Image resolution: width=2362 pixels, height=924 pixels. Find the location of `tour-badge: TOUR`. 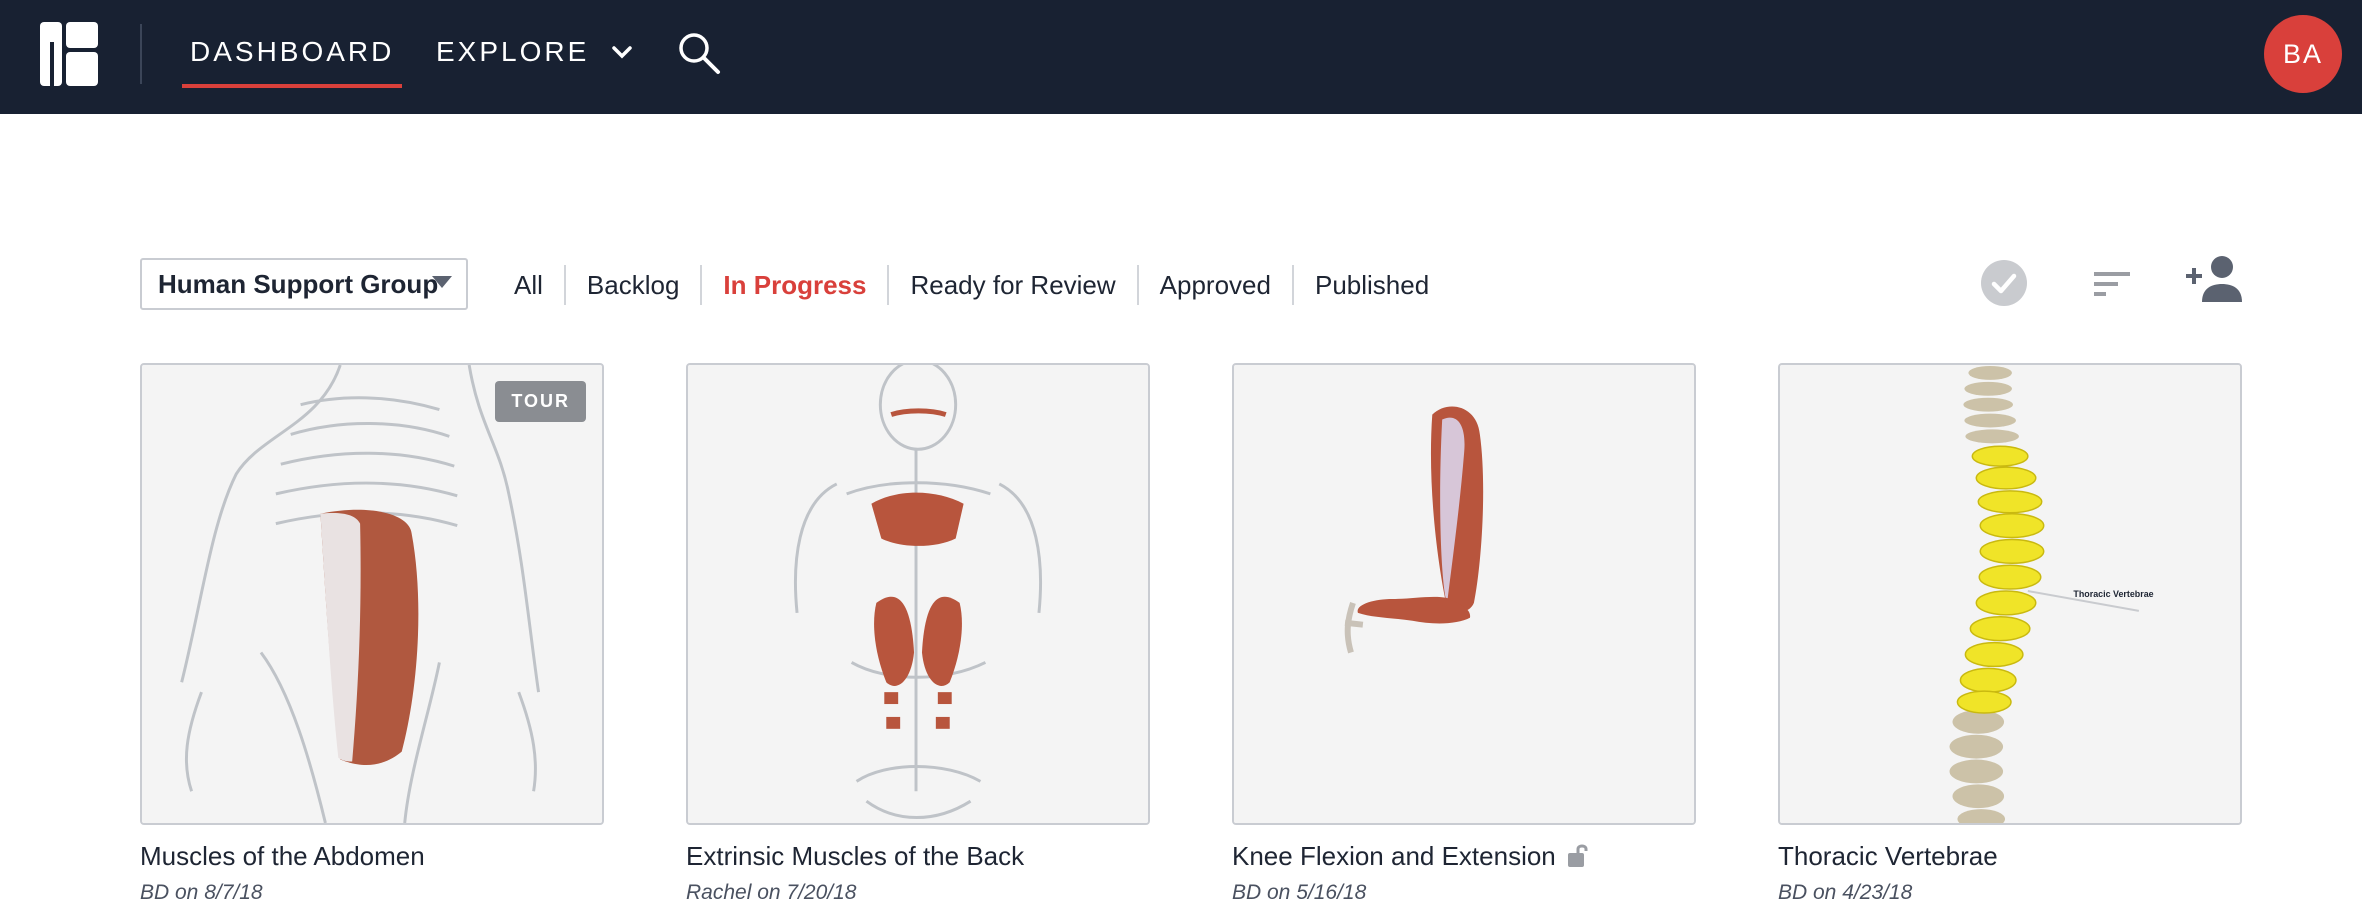

tour-badge: TOUR is located at coordinates (540, 401).